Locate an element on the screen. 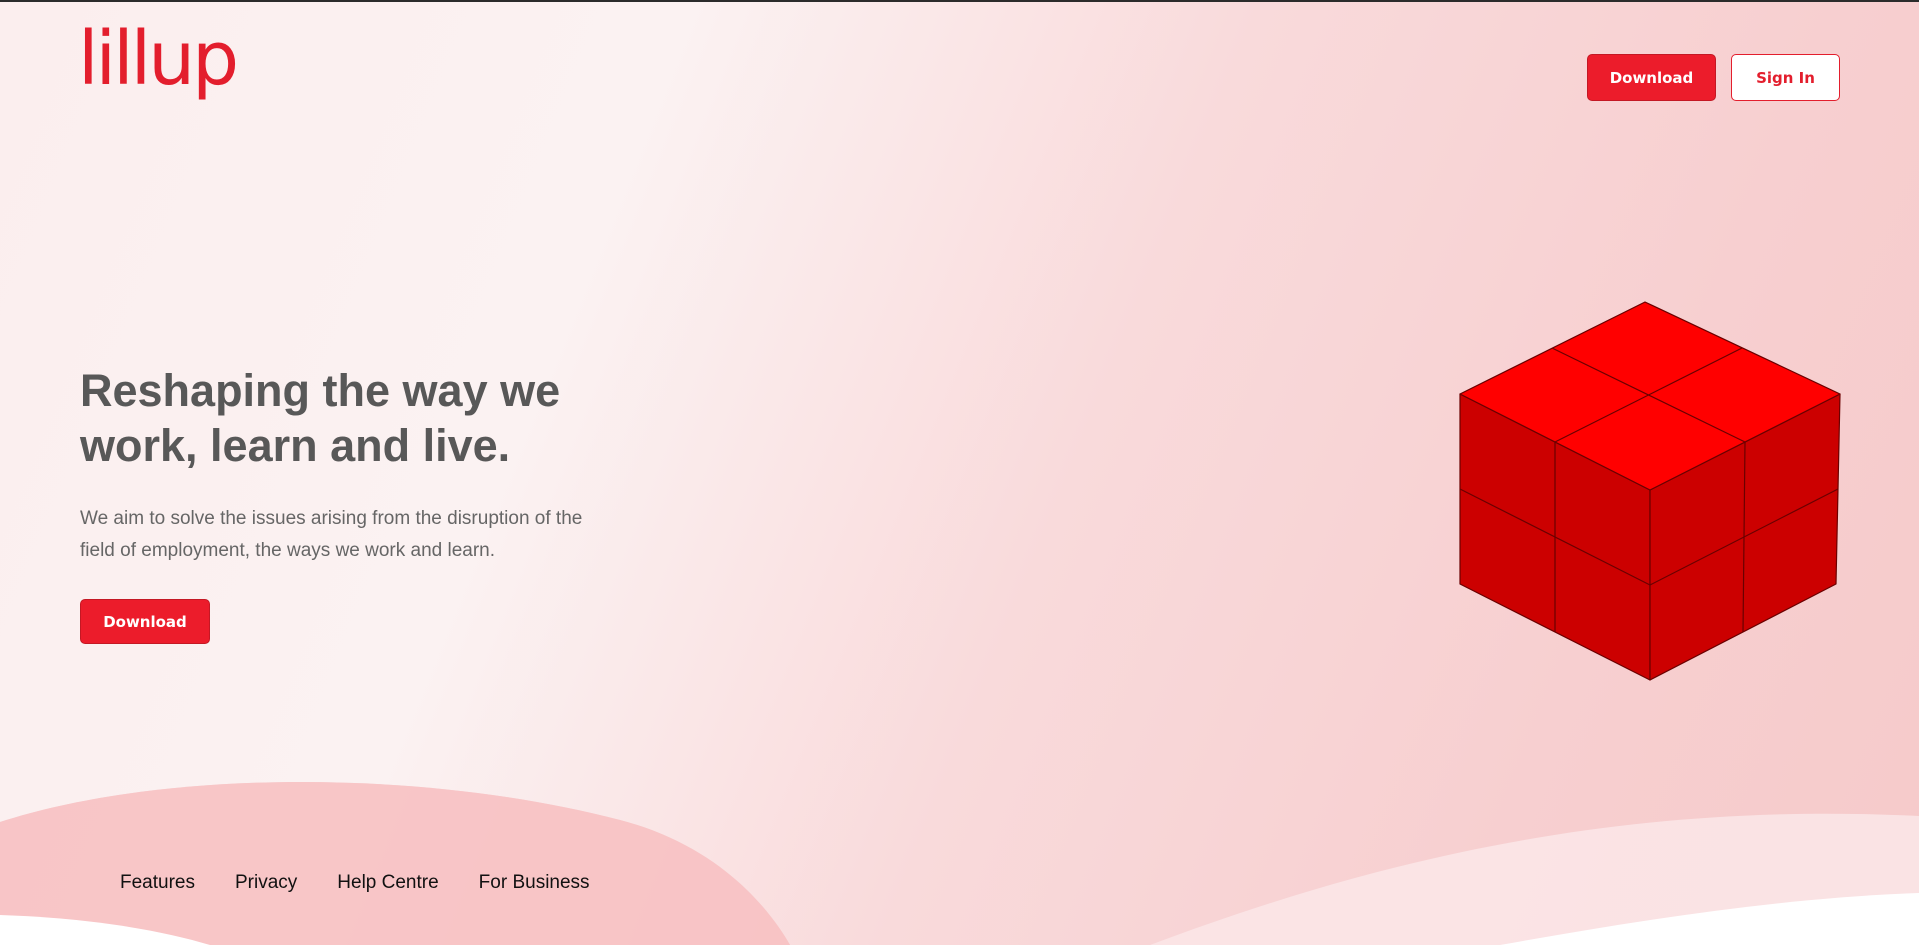  sign-in-button: Sign In is located at coordinates (1785, 77).